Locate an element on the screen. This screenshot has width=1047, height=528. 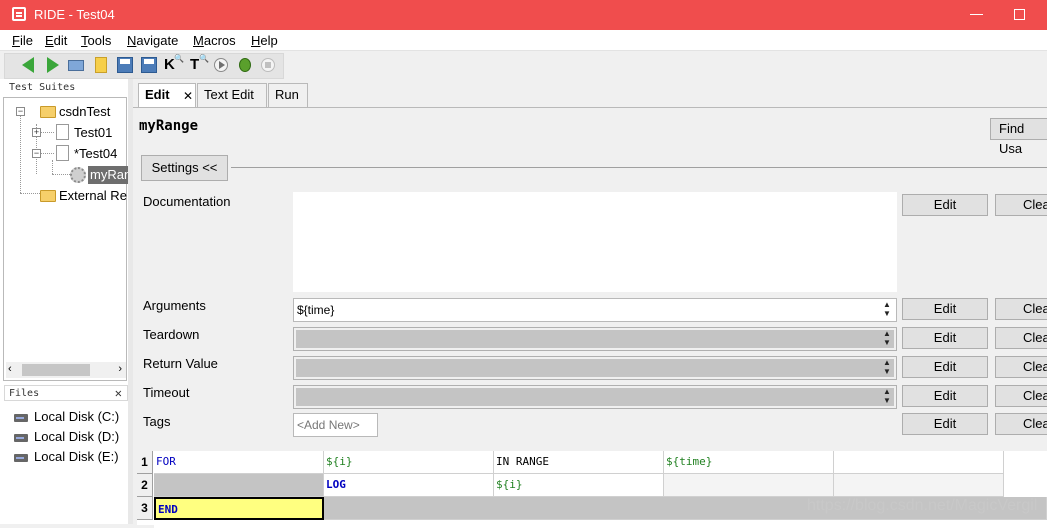
tree-item-external-resources: External Res is located at coordinates (93, 195).